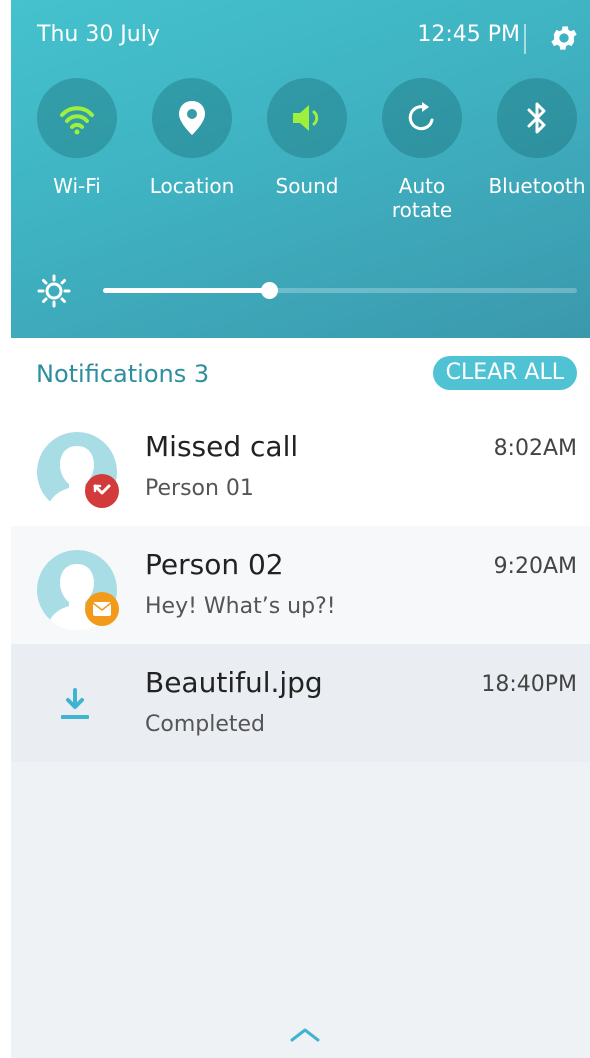 Image resolution: width=590 pixels, height=1058 pixels. I want to click on brightness-slider-thumb, so click(269, 290).